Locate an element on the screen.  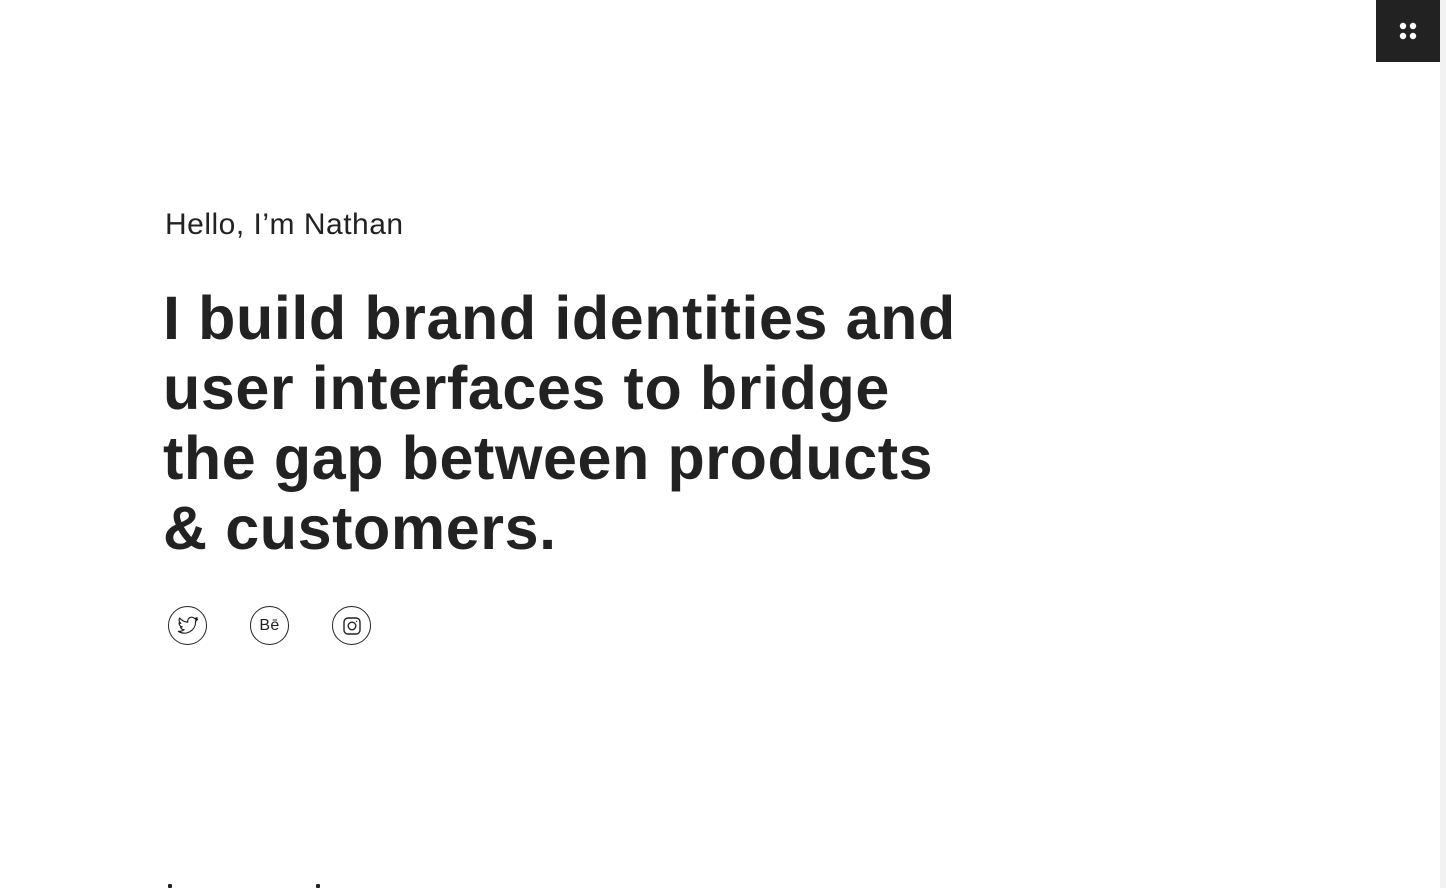
twitter-link is located at coordinates (187, 625).